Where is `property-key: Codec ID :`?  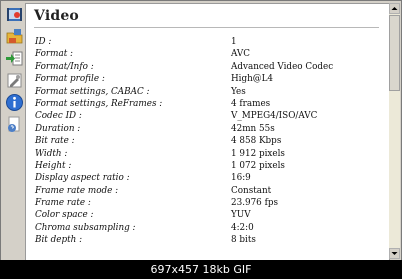
property-key: Codec ID : is located at coordinates (58, 116).